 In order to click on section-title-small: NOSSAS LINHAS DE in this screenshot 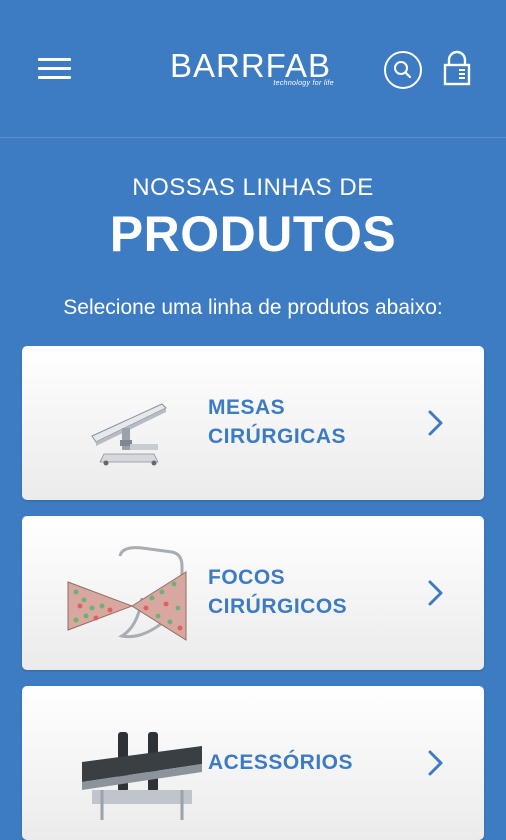, I will do `click(253, 187)`.